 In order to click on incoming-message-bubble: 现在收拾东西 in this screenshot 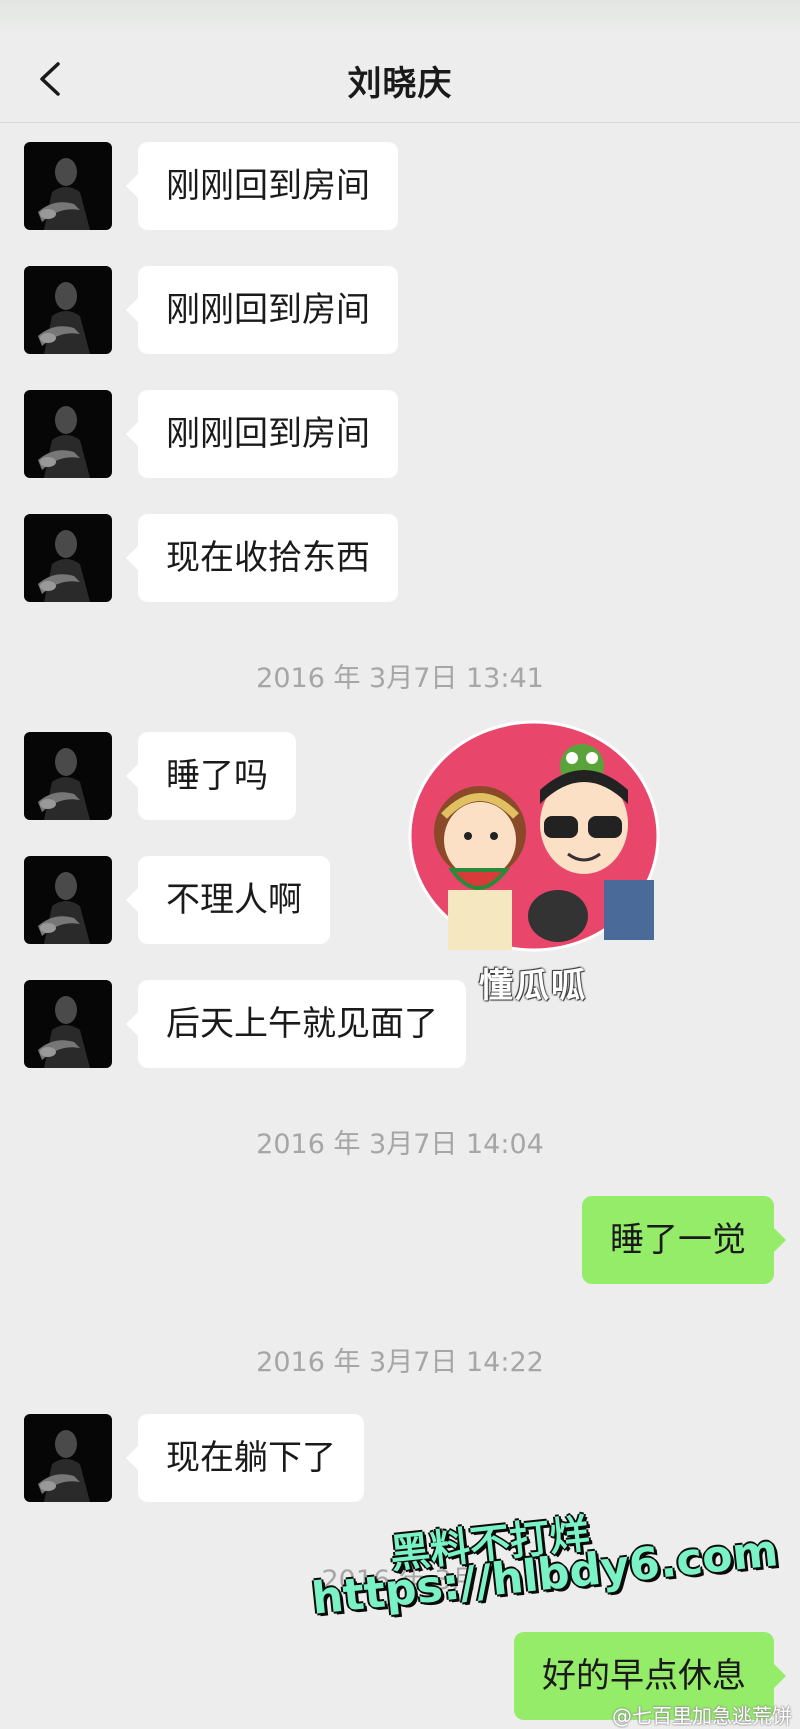, I will do `click(262, 558)`.